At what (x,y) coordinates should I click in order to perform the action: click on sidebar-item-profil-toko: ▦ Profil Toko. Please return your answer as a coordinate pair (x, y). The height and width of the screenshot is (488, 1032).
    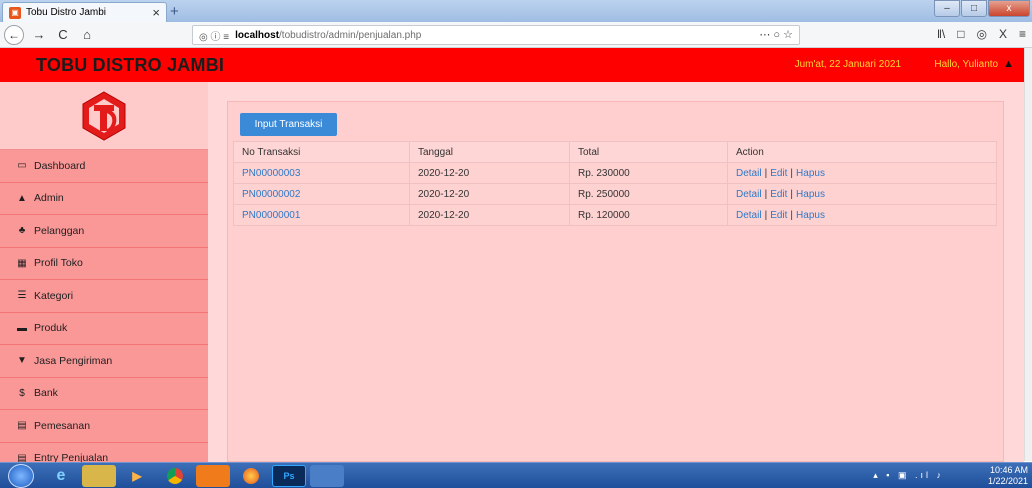
    Looking at the image, I should click on (104, 263).